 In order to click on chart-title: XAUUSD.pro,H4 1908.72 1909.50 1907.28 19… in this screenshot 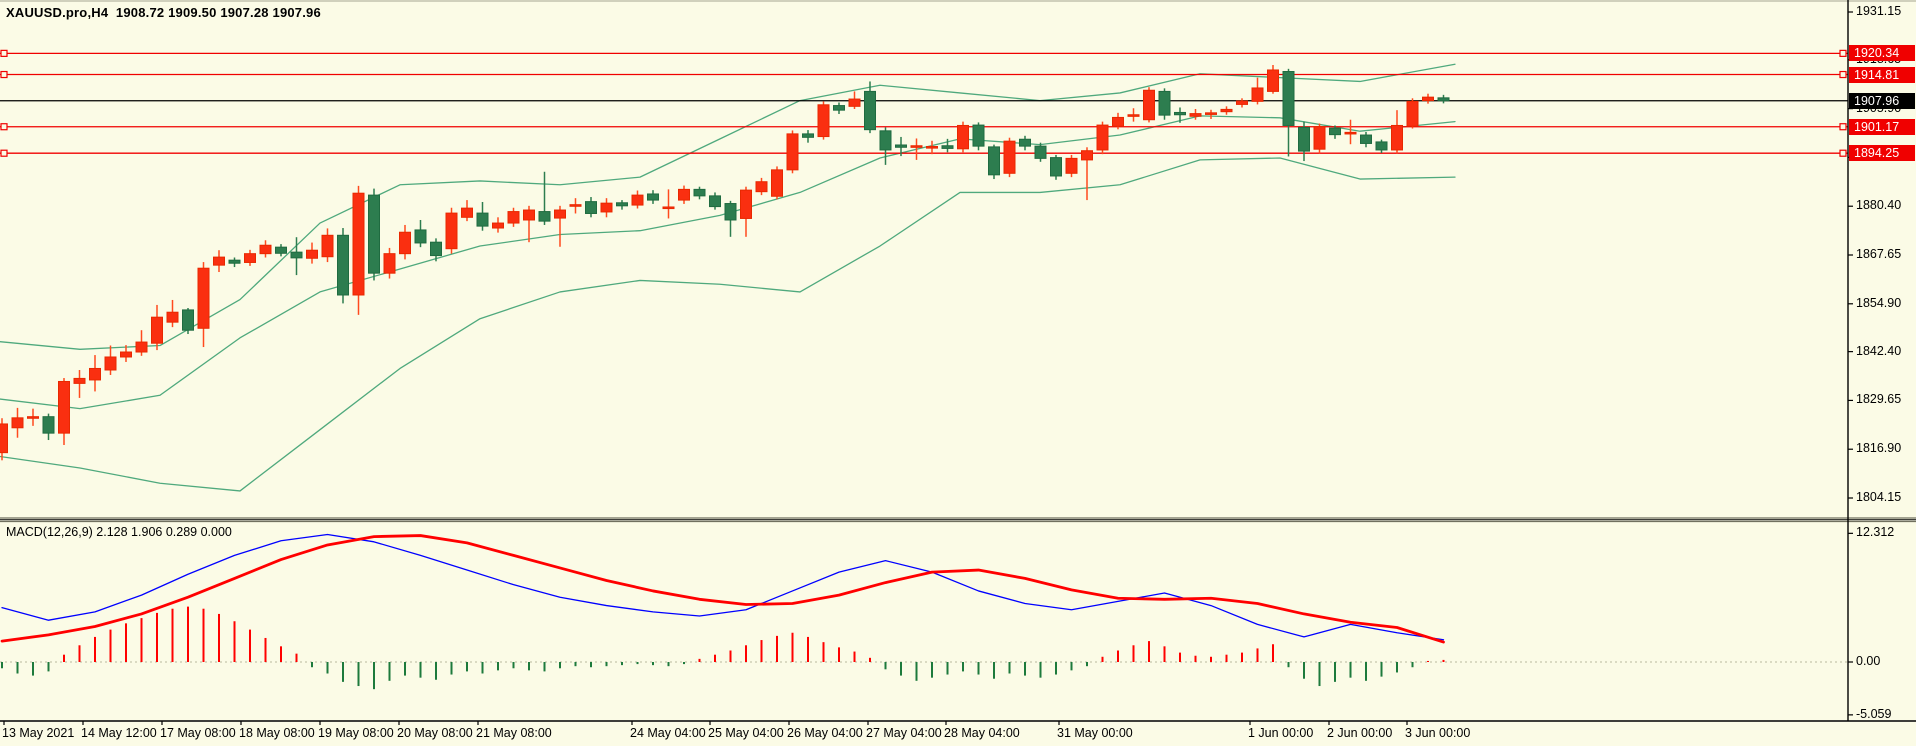, I will do `click(163, 12)`.